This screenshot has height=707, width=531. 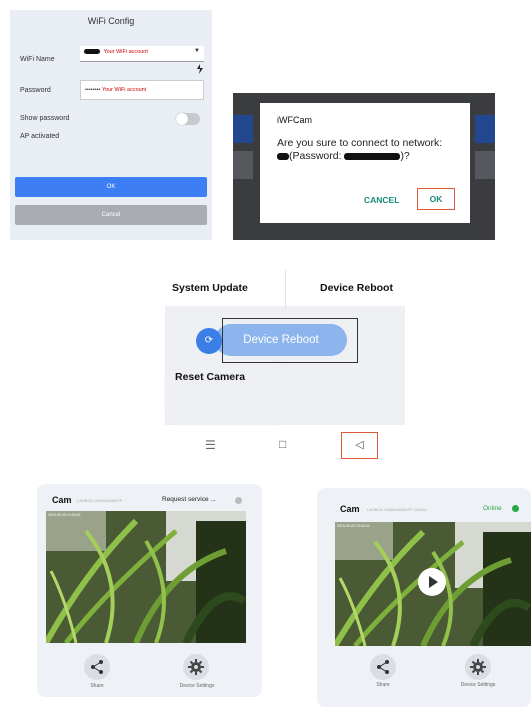 What do you see at coordinates (45, 118) in the screenshot?
I see `show-password-label: Show password` at bounding box center [45, 118].